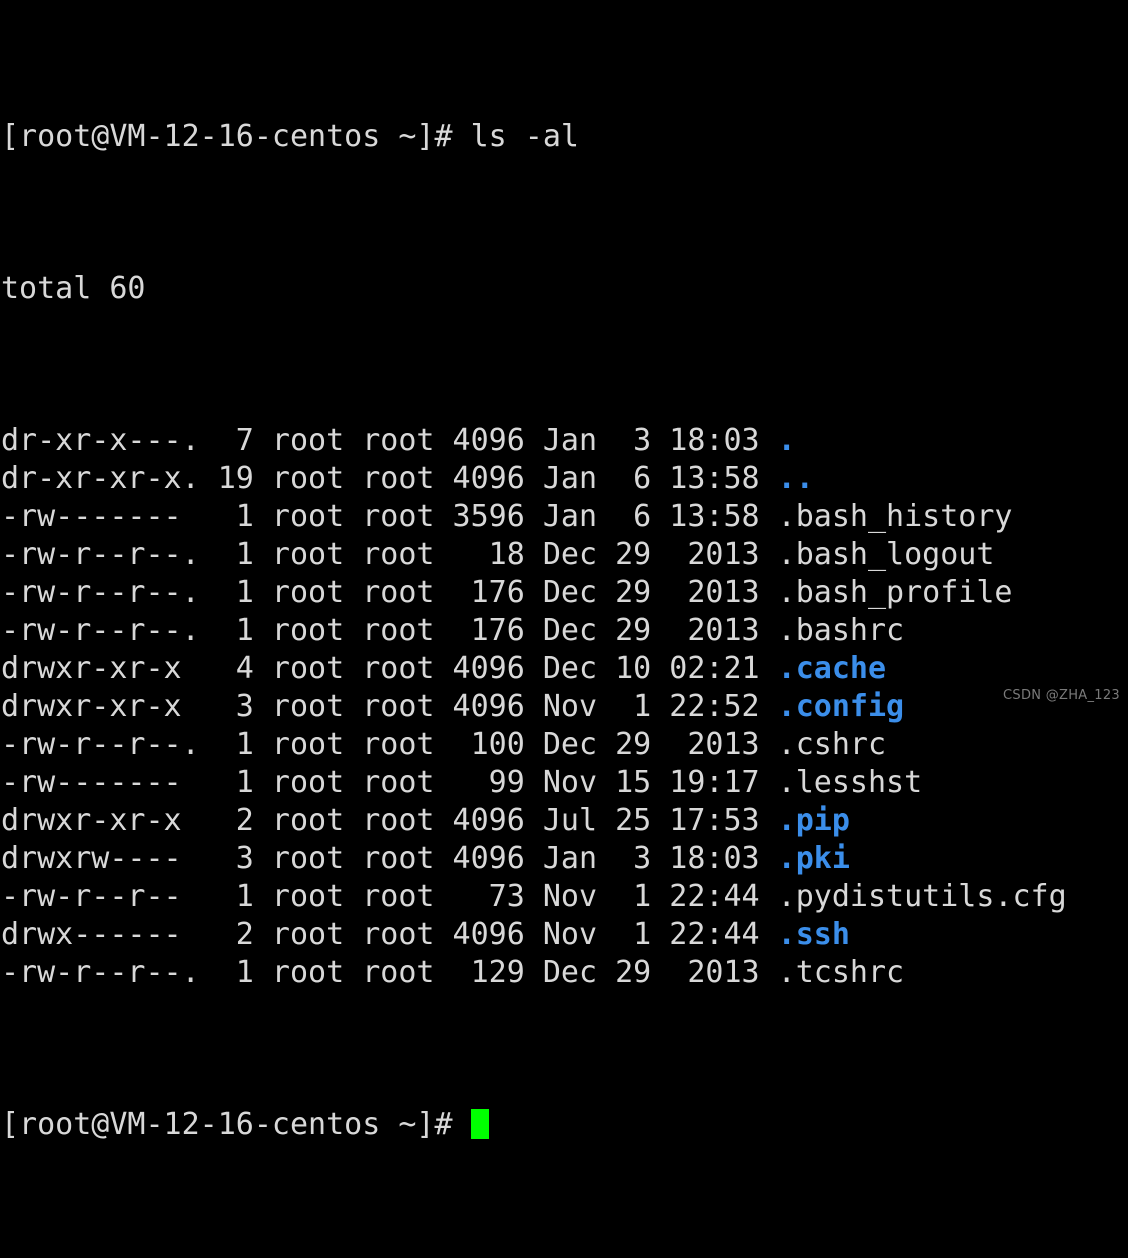 The height and width of the screenshot is (1258, 1128). What do you see at coordinates (895, 516) in the screenshot?
I see `listing-row-filename: .bash_history` at bounding box center [895, 516].